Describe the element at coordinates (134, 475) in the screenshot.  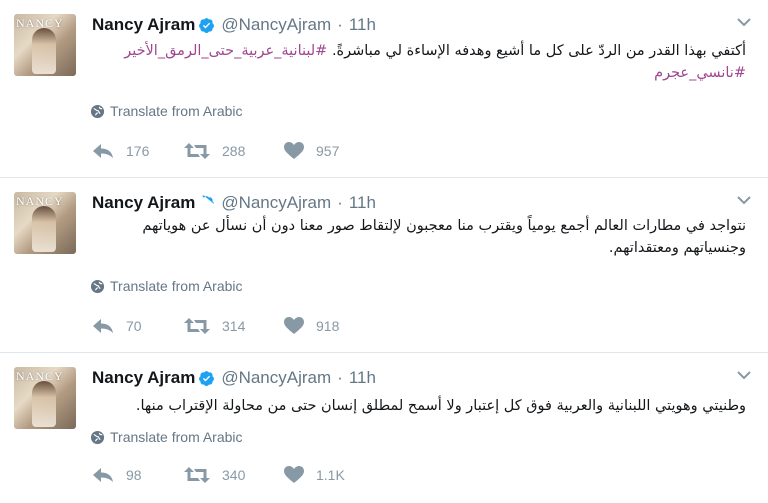
I see `reply-count: 98` at that location.